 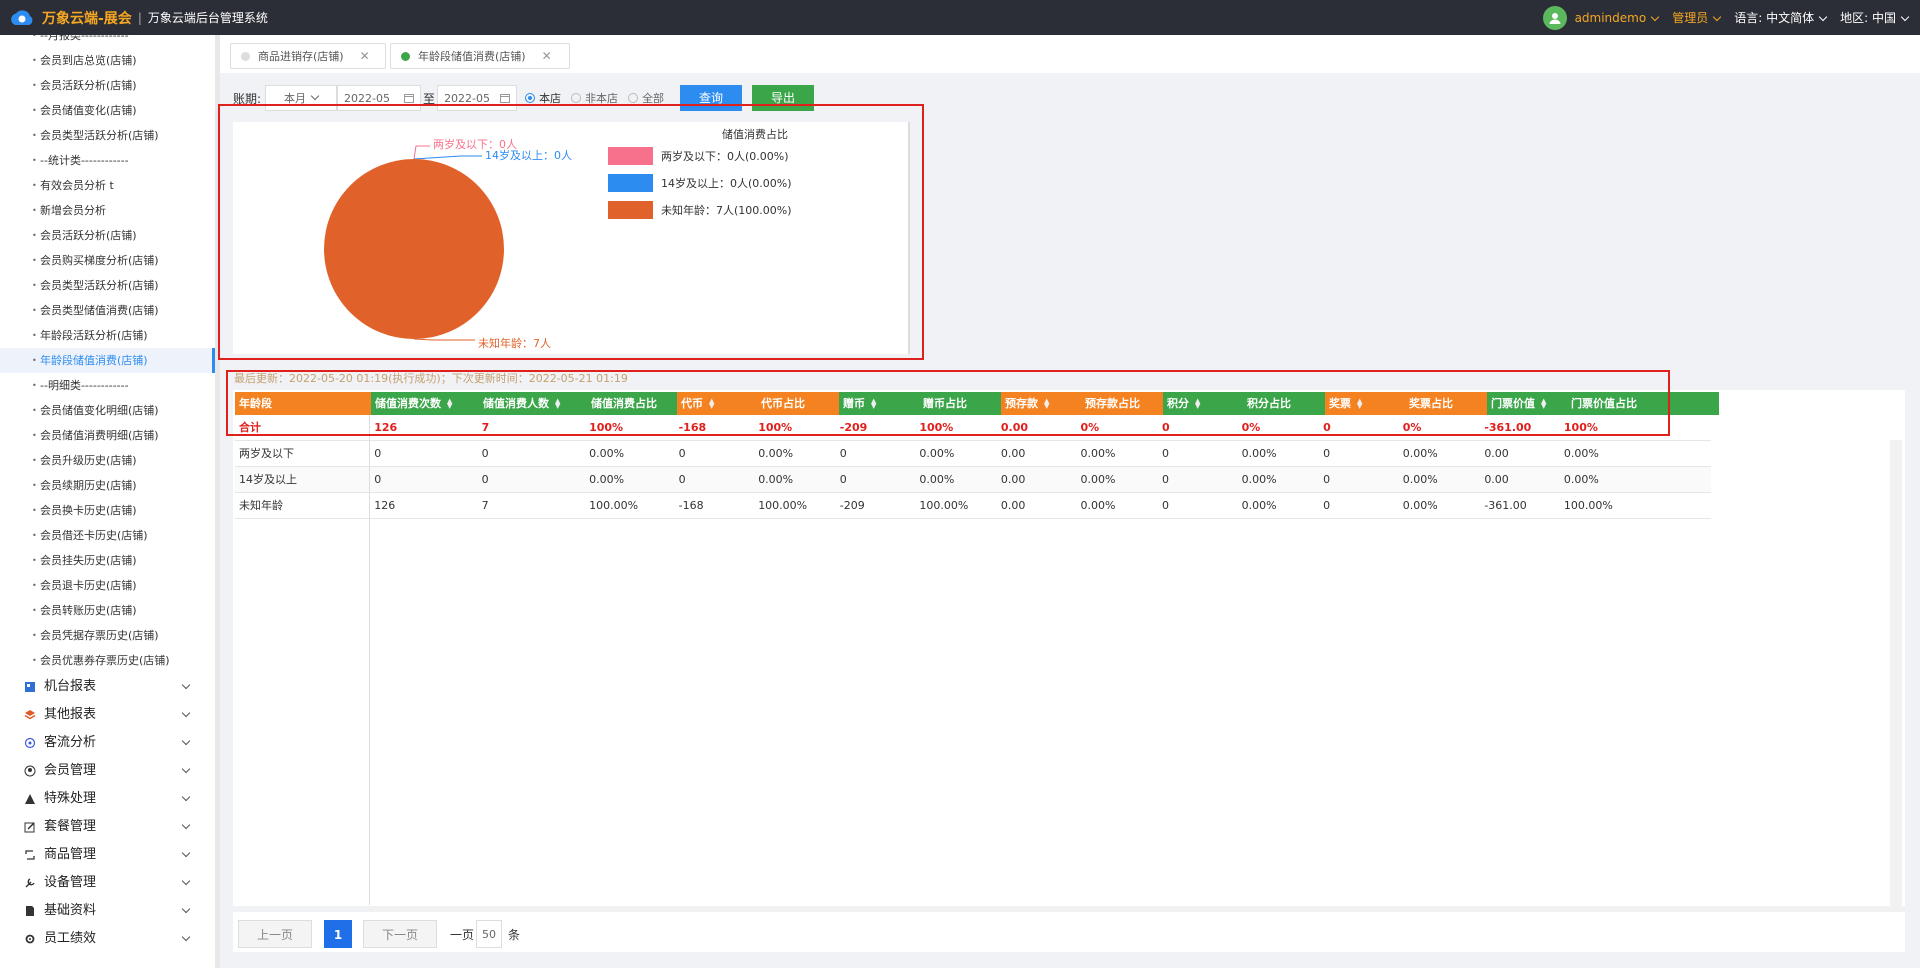 I want to click on sidebar-group-label: 其他报表, so click(x=70, y=714).